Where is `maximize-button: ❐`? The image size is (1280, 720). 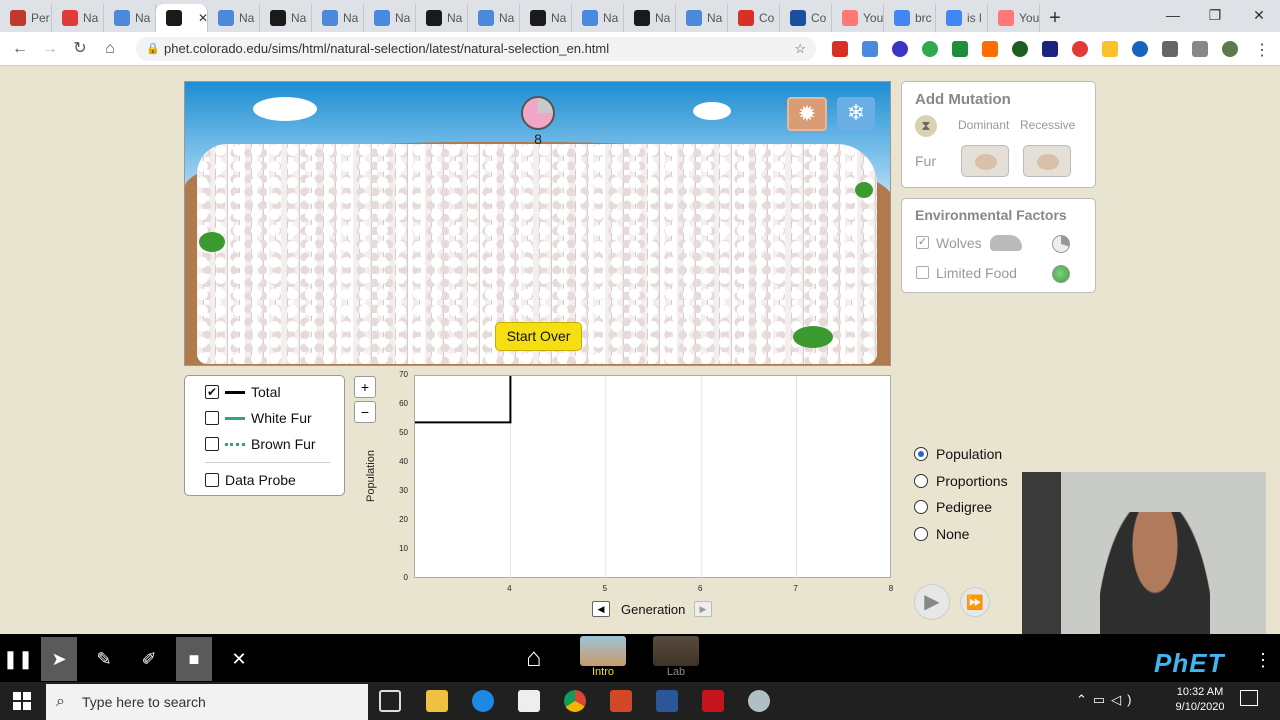 maximize-button: ❐ is located at coordinates (1215, 15).